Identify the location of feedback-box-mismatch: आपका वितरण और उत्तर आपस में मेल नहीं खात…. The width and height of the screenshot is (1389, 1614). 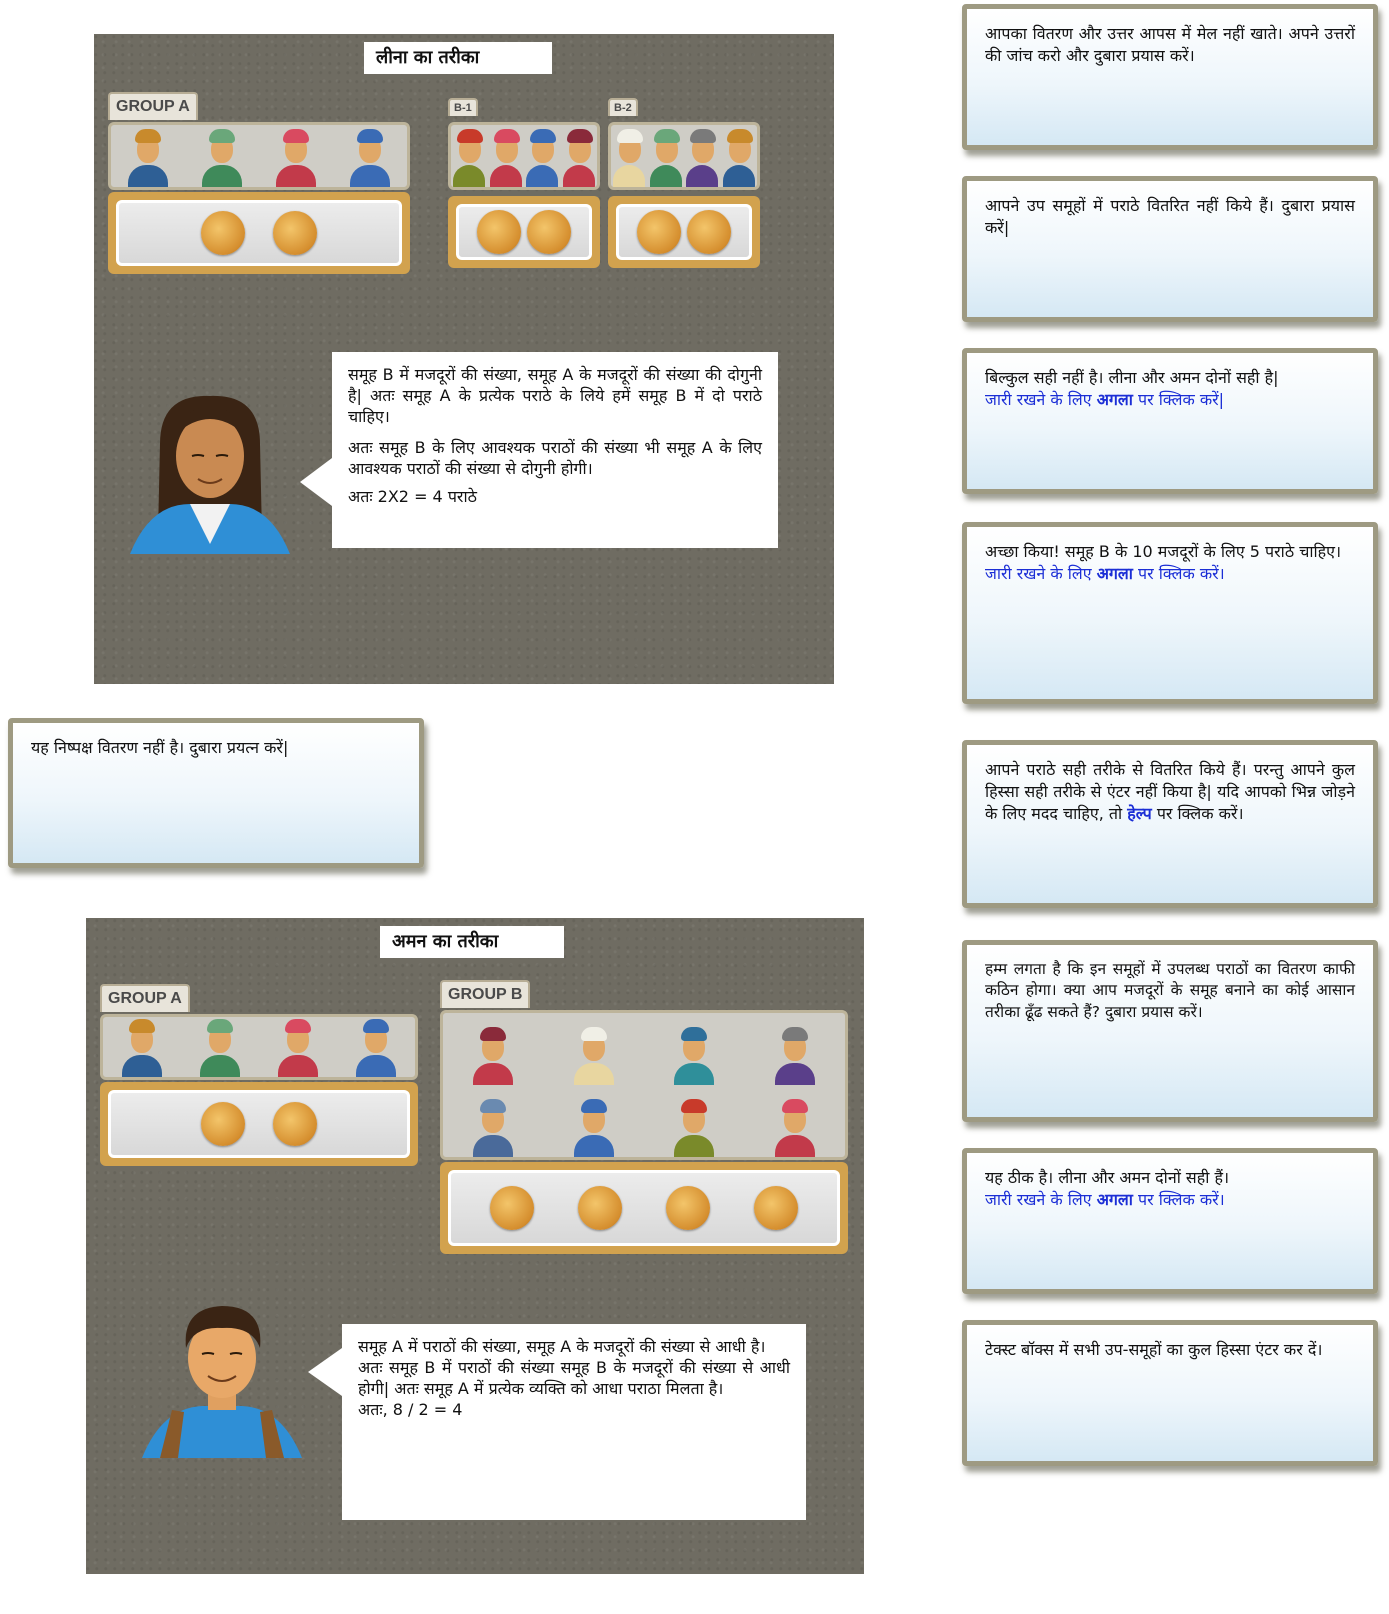
(1170, 77).